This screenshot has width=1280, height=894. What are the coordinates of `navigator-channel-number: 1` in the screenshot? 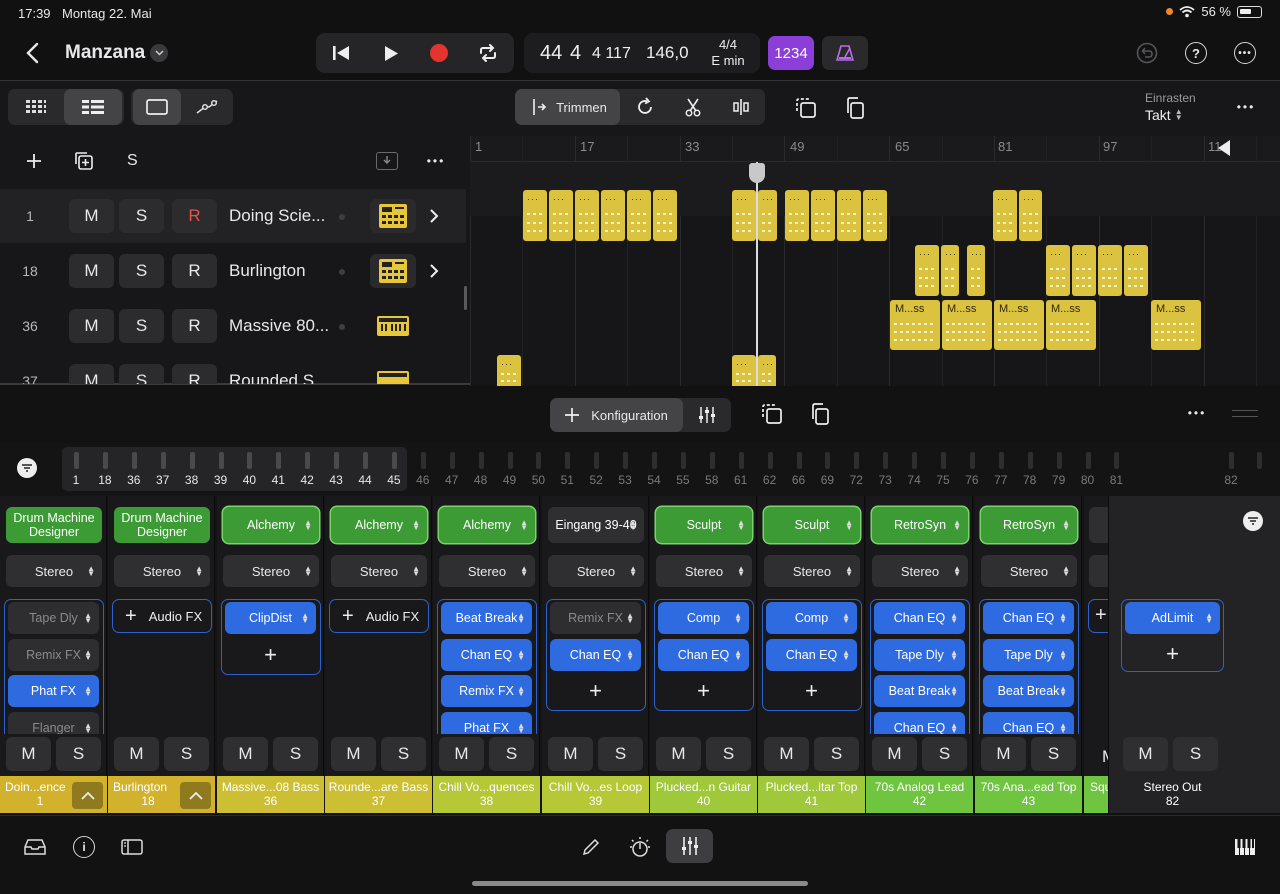 It's located at (76, 480).